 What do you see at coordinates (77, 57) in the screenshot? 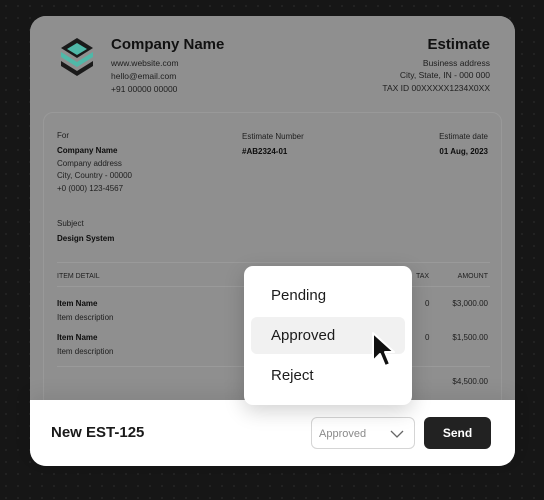
I see `logo-icon` at bounding box center [77, 57].